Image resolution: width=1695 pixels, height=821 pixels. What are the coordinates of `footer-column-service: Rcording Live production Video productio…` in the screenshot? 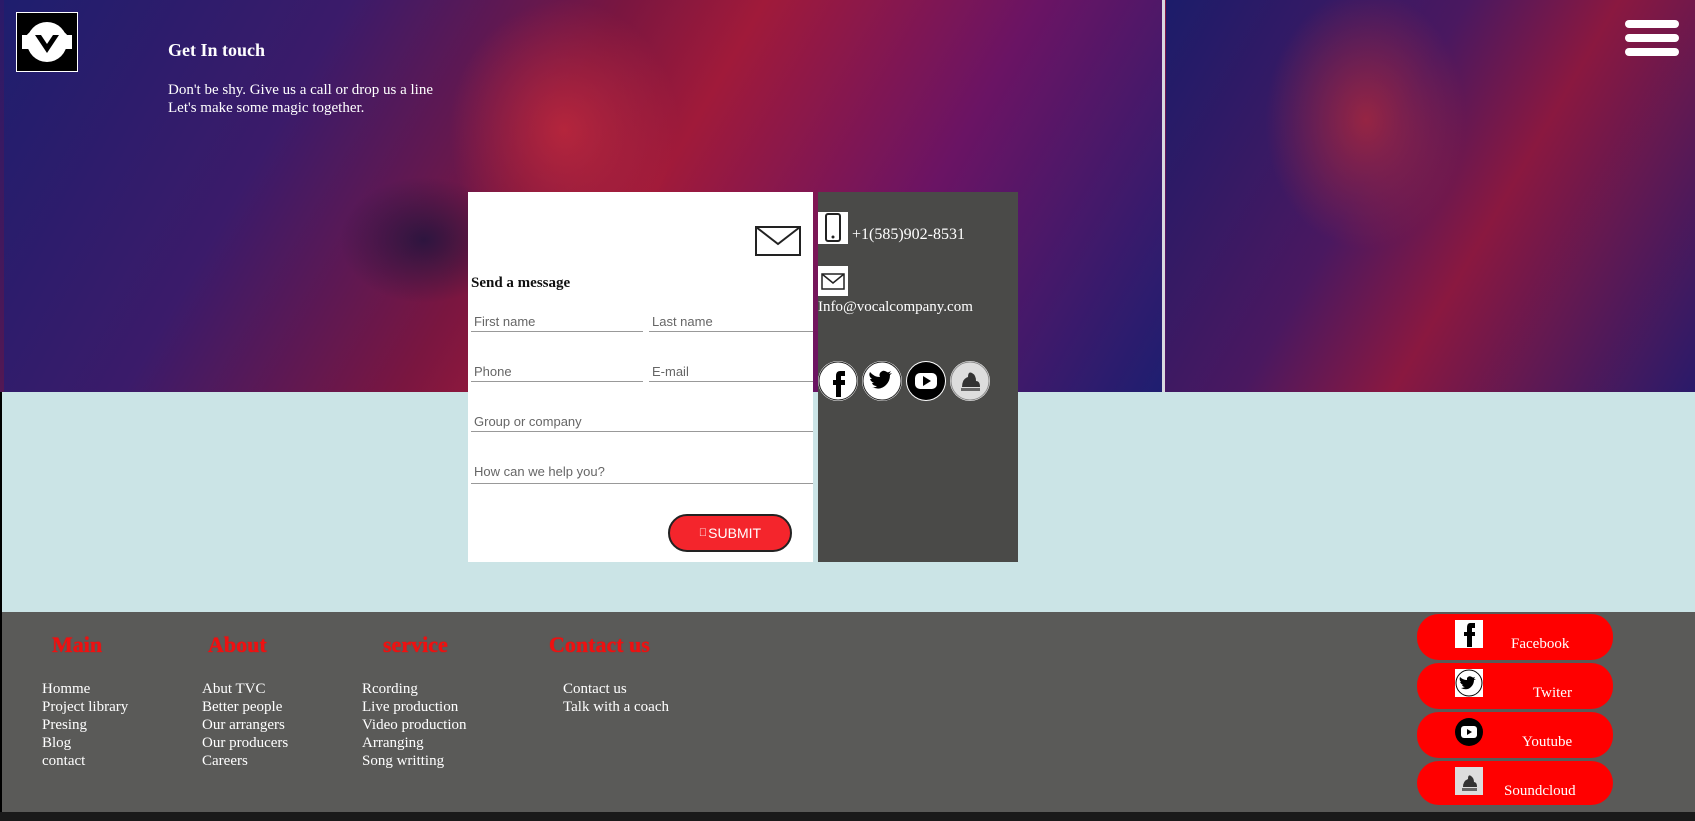 It's located at (414, 725).